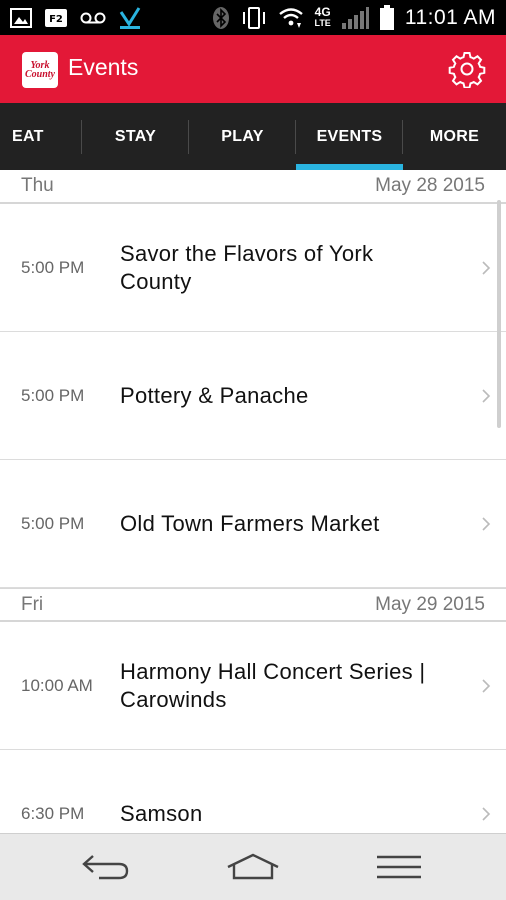  I want to click on event-title: Pottery & Panache, so click(214, 395).